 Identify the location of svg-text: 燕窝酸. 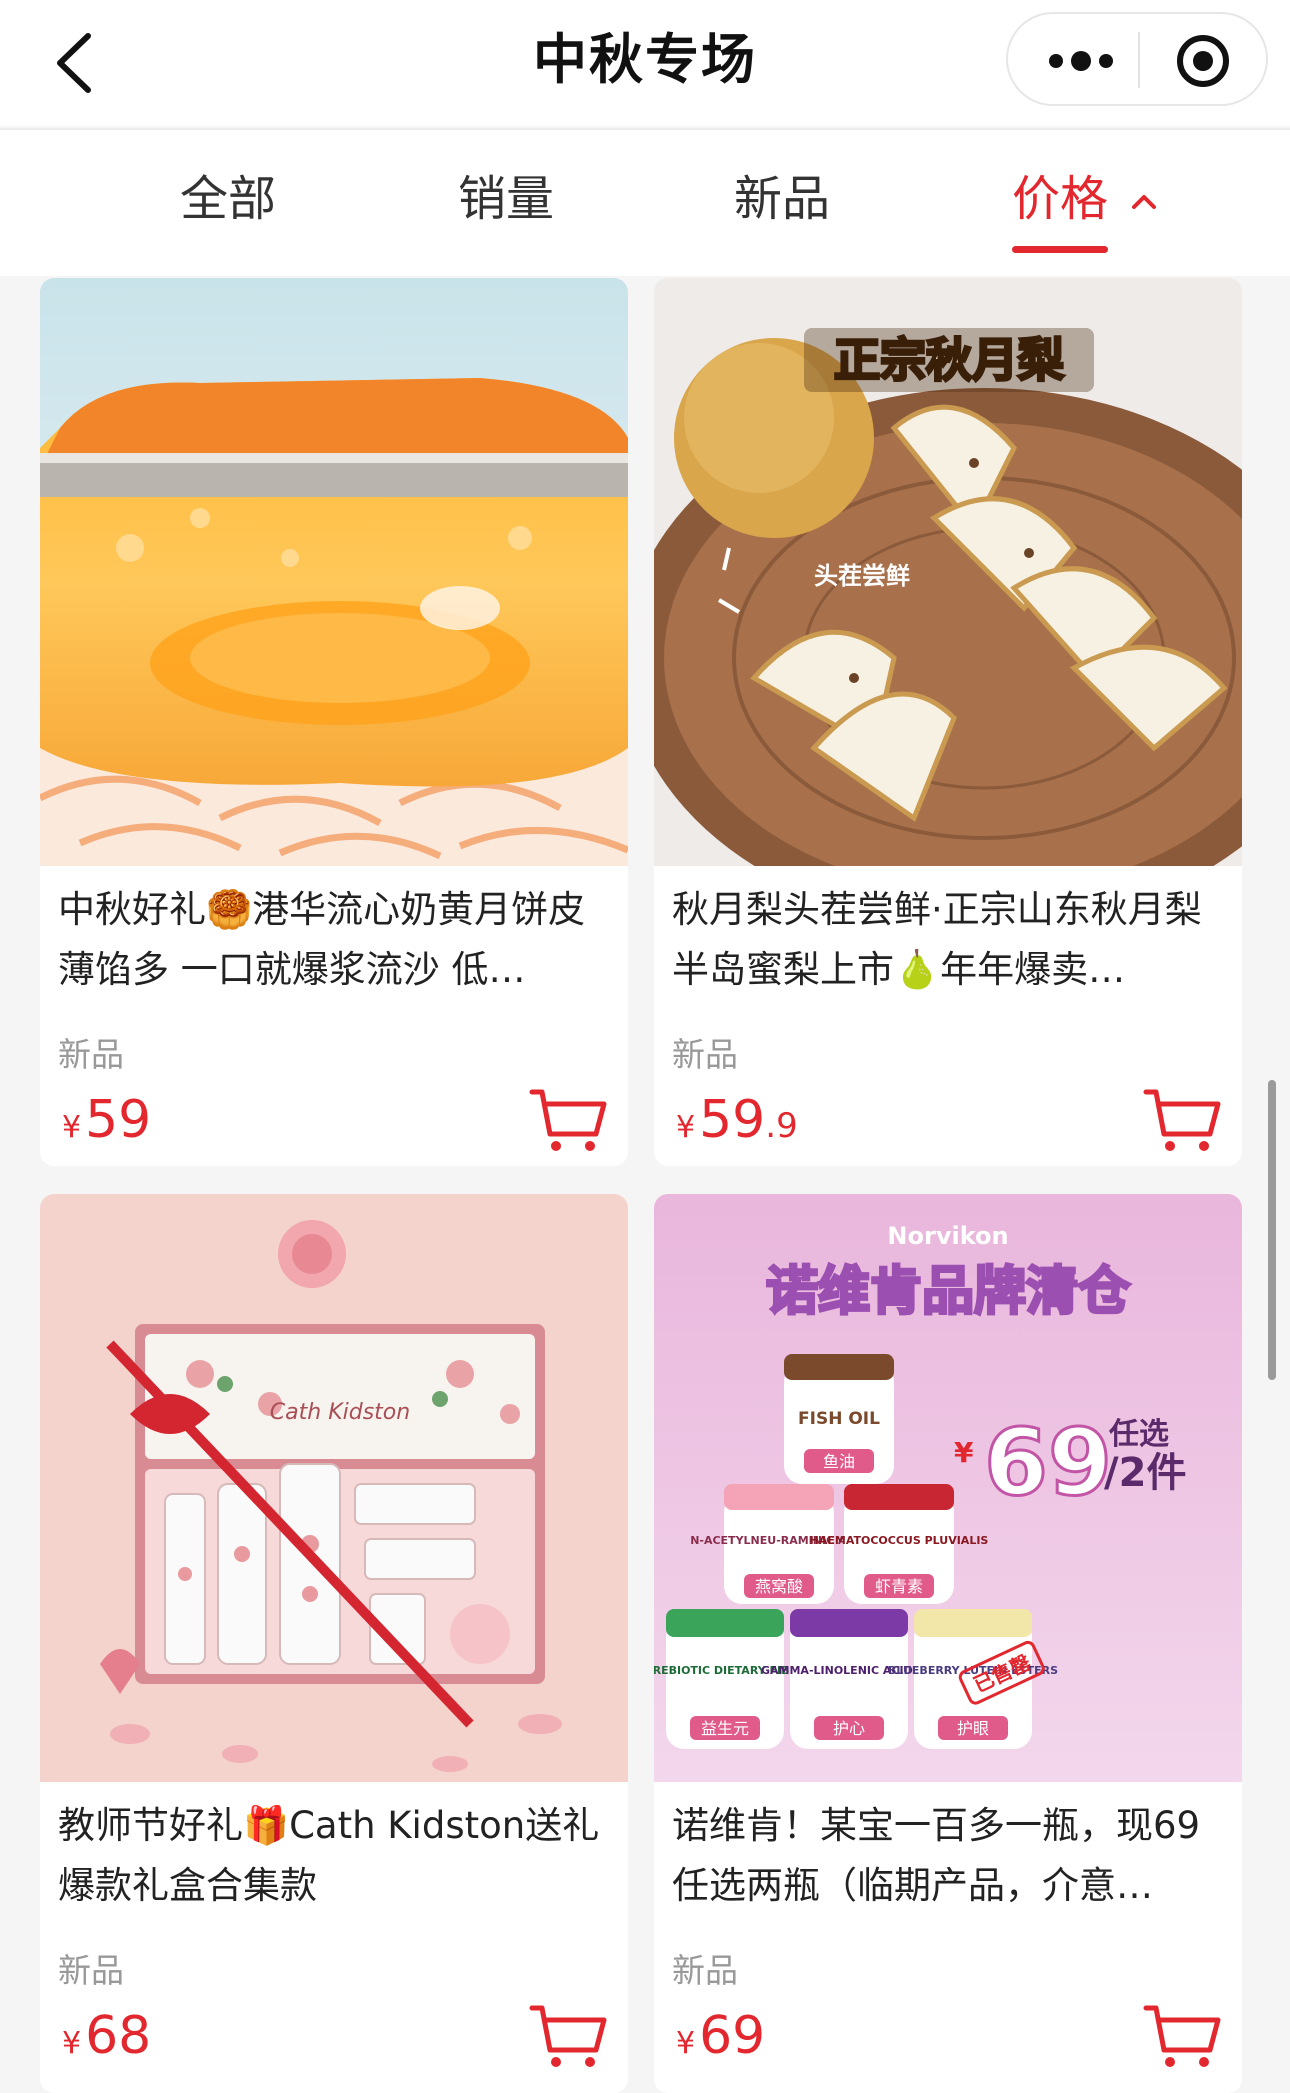
(779, 1586).